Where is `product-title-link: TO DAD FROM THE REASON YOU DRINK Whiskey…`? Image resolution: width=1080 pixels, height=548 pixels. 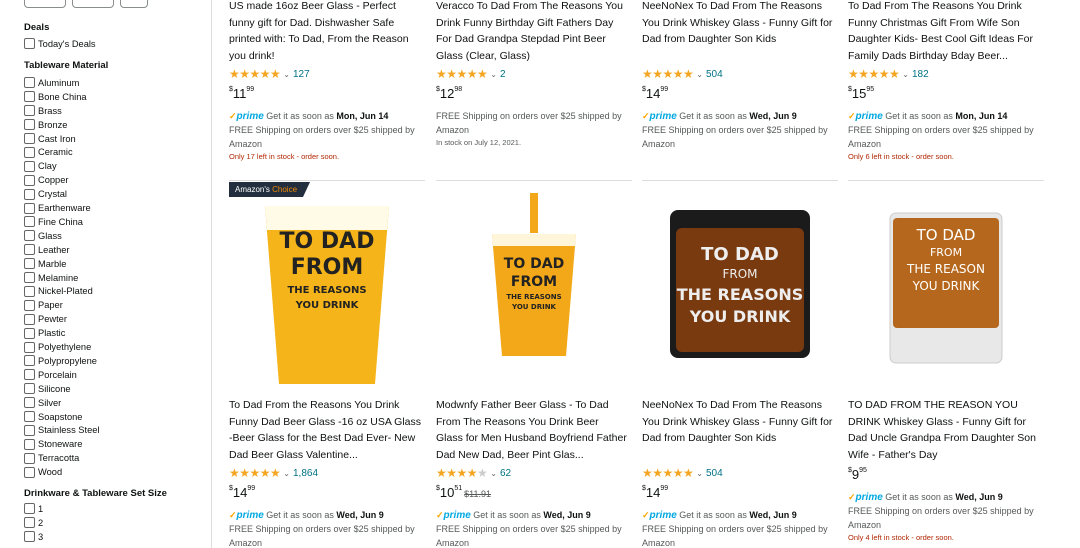 product-title-link: TO DAD FROM THE REASON YOU DRINK Whiskey… is located at coordinates (944, 430).